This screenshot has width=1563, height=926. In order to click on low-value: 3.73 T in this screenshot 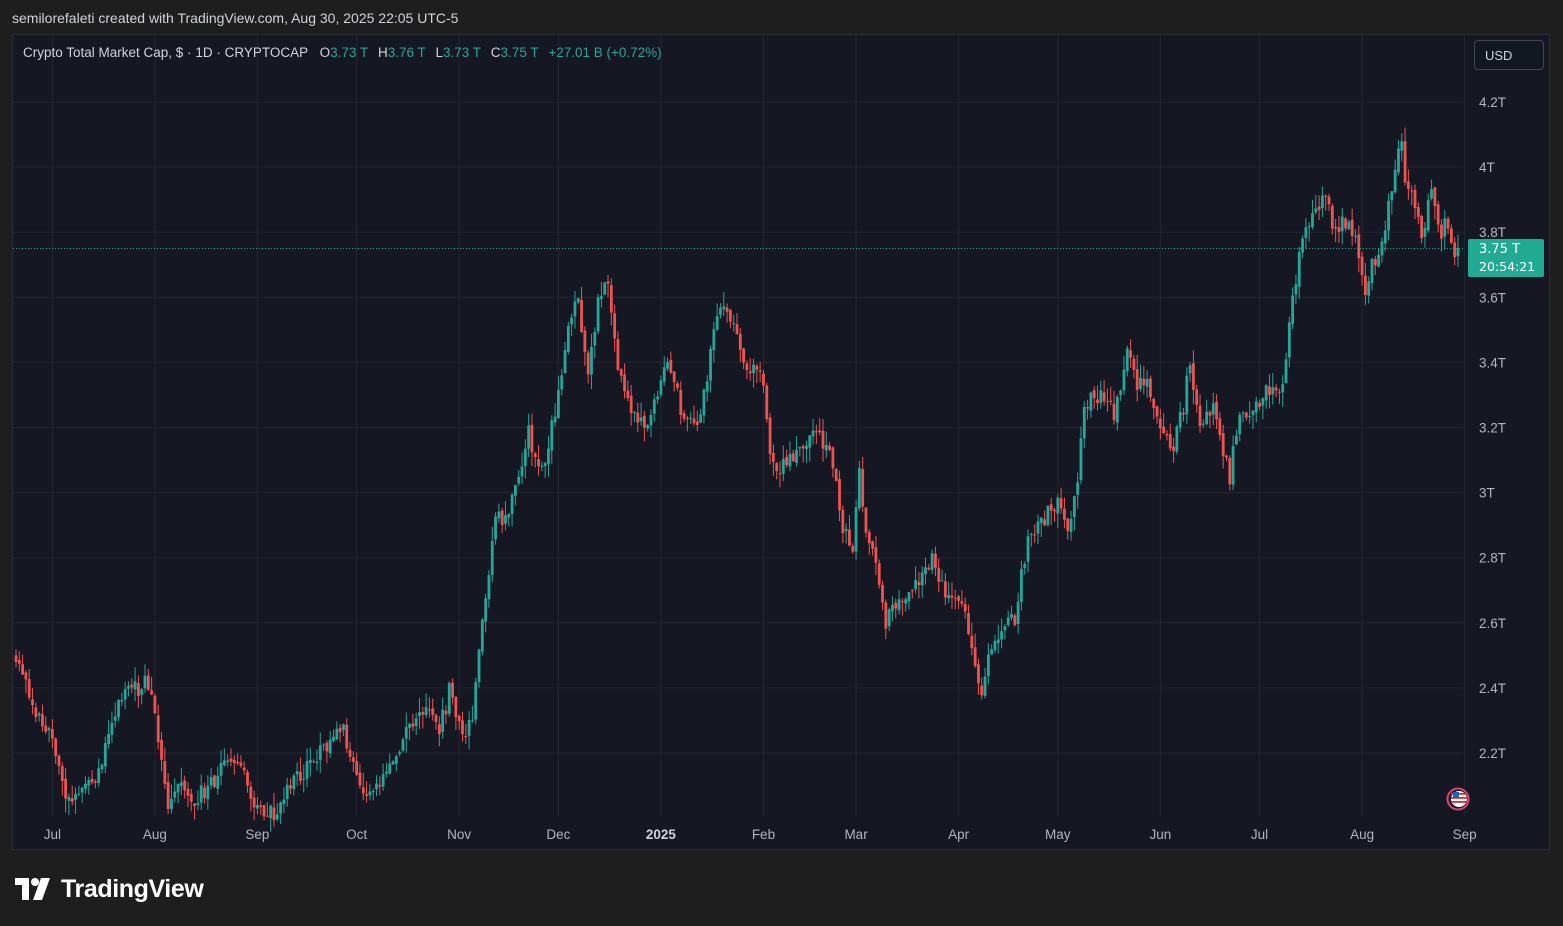, I will do `click(462, 52)`.